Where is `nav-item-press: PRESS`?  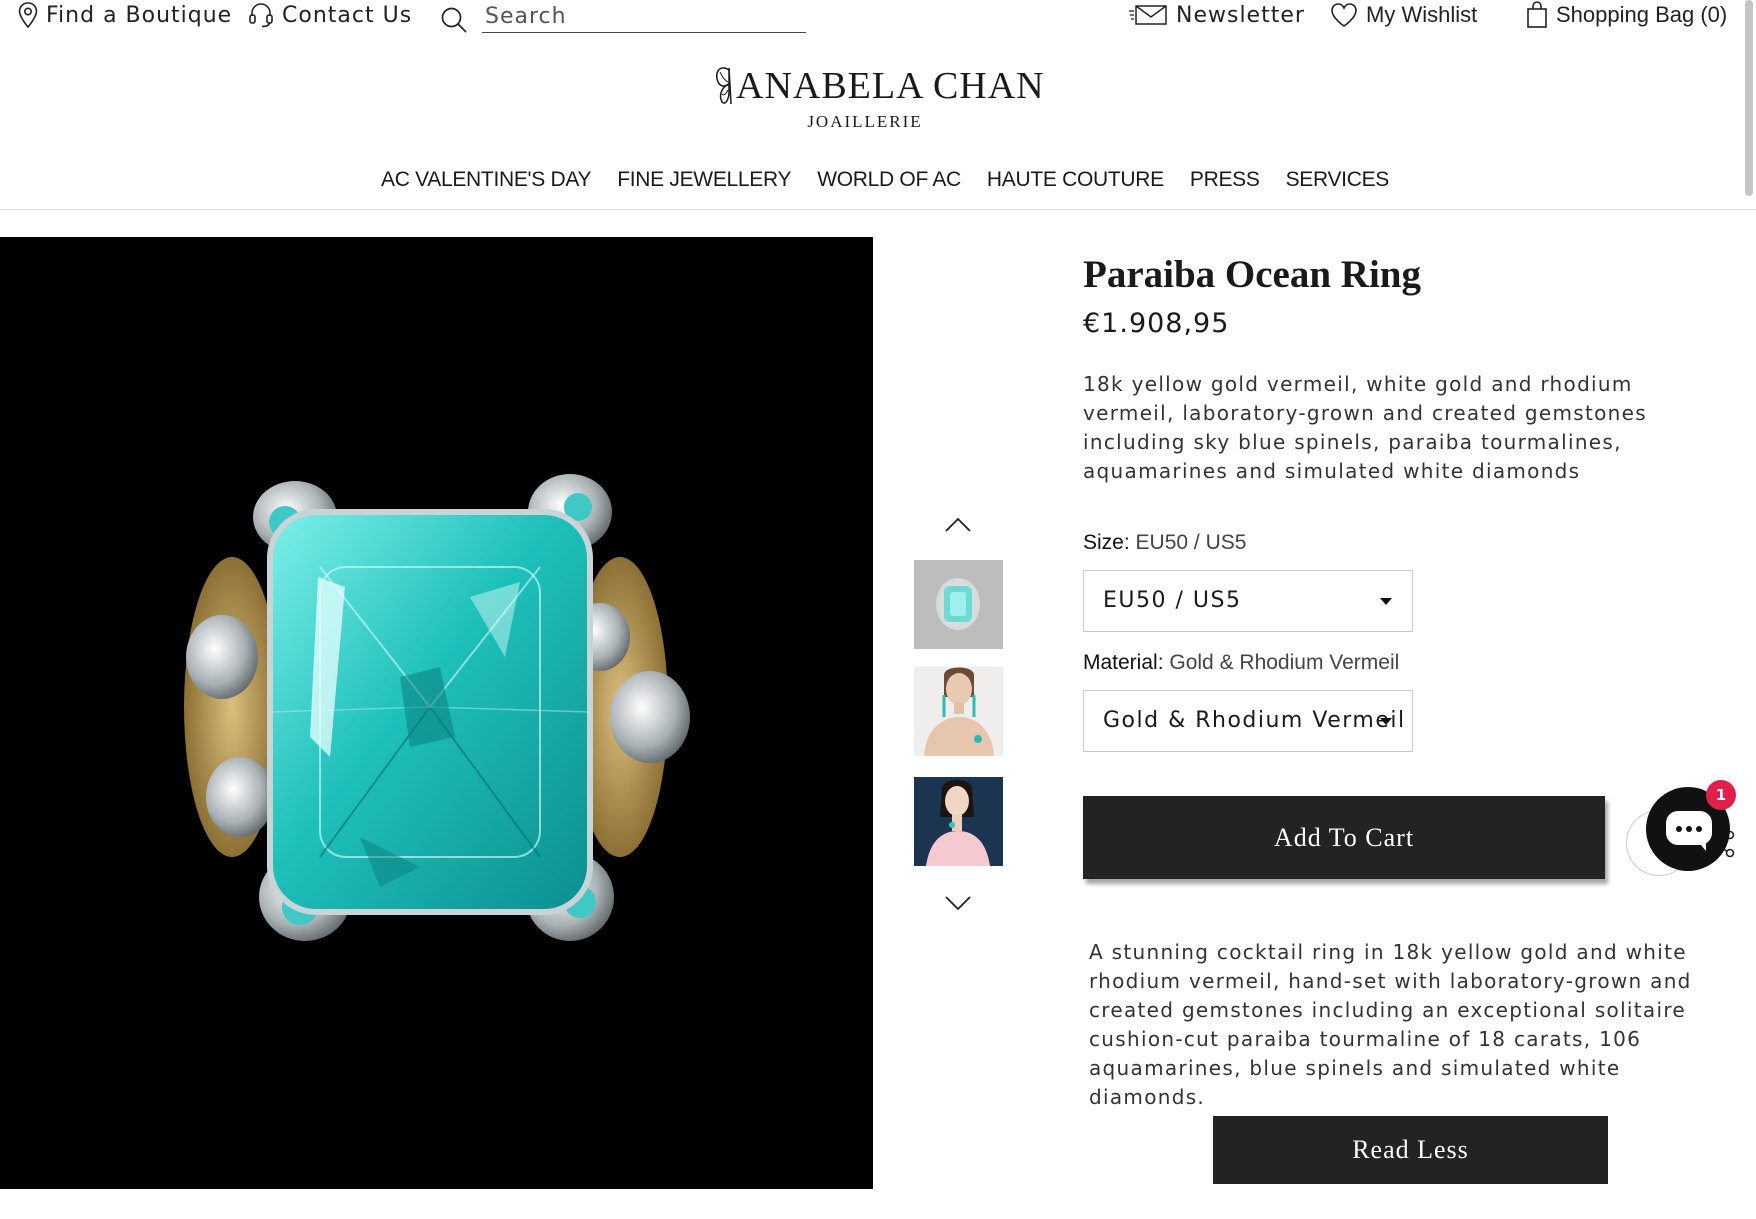 nav-item-press: PRESS is located at coordinates (1225, 185).